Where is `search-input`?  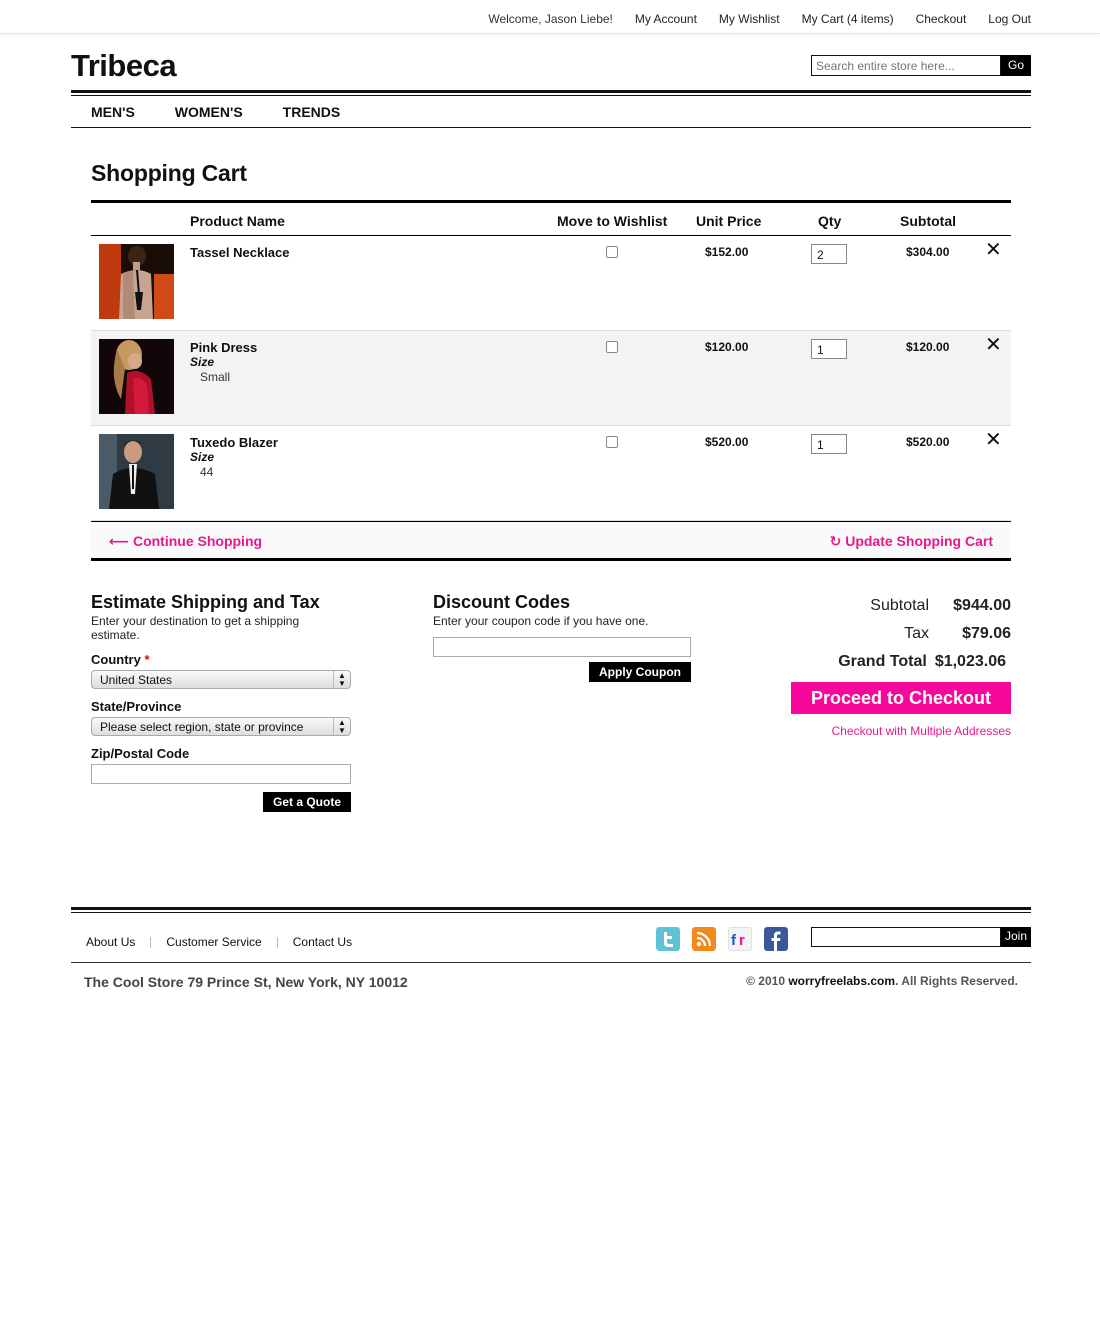
search-input is located at coordinates (906, 65).